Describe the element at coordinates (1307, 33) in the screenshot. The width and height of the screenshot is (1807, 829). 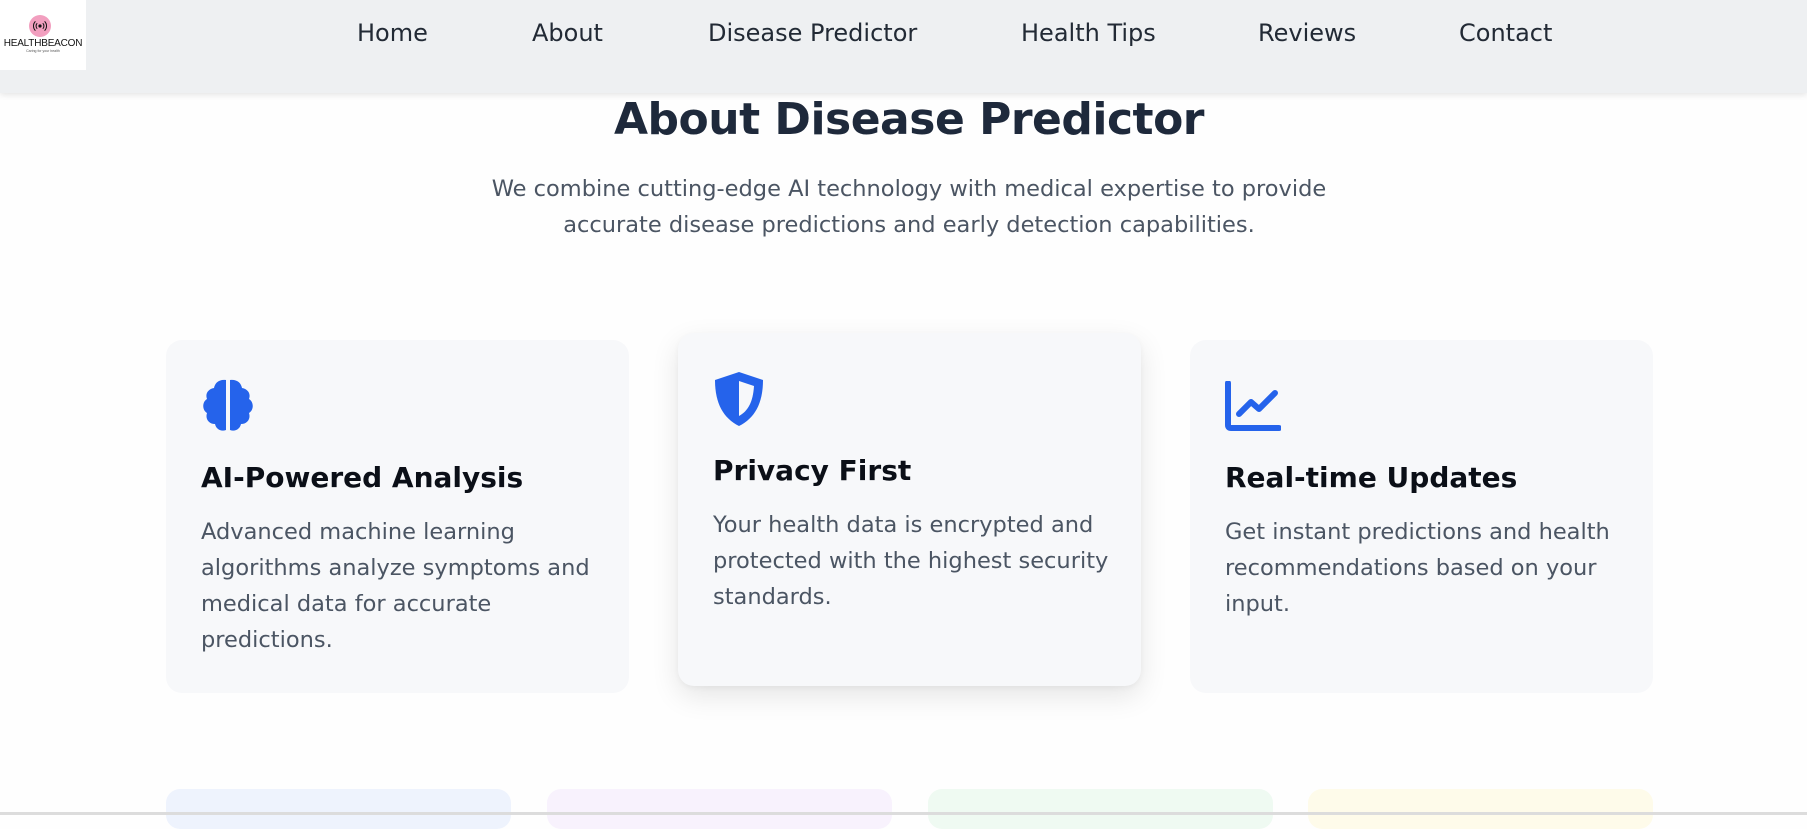
I see `nav-reviews: Reviews` at that location.